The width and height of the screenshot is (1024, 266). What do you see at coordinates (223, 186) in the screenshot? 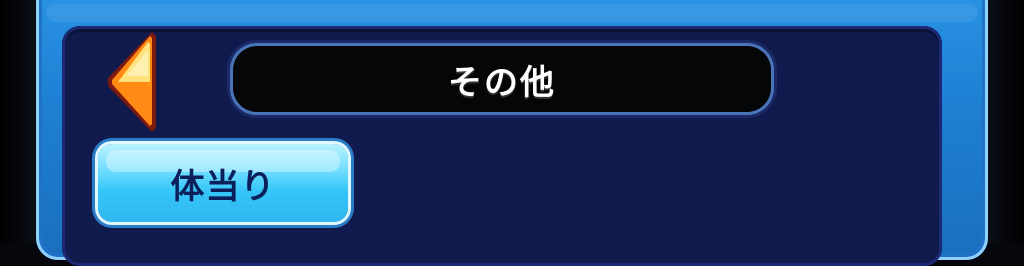
I see `skill-button-label: 体当り` at bounding box center [223, 186].